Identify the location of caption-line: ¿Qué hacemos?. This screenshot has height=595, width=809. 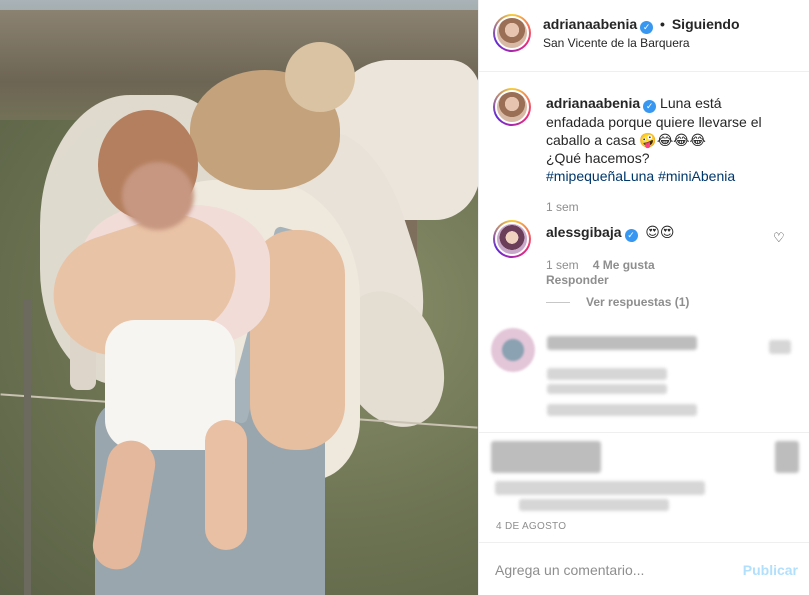
(598, 158).